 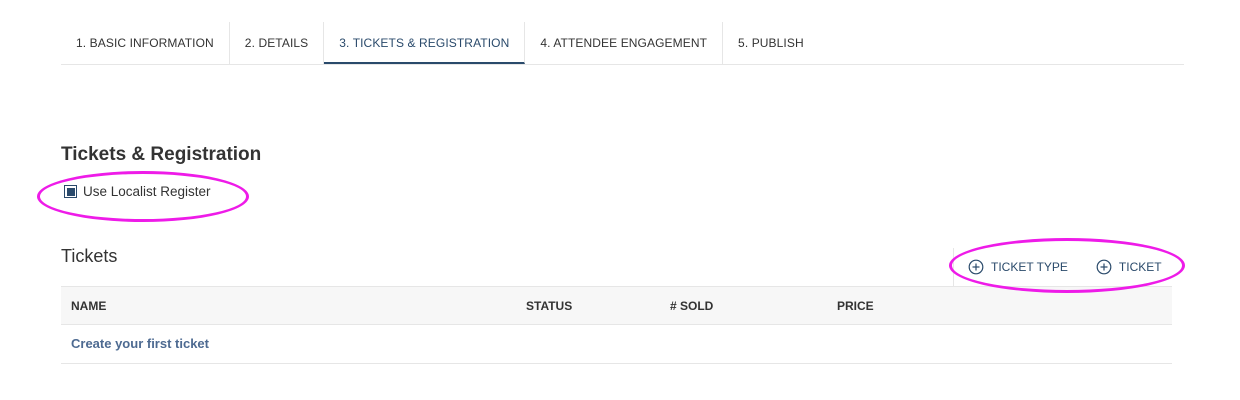 I want to click on tab-publish: 5. PUBLISH, so click(x=771, y=43).